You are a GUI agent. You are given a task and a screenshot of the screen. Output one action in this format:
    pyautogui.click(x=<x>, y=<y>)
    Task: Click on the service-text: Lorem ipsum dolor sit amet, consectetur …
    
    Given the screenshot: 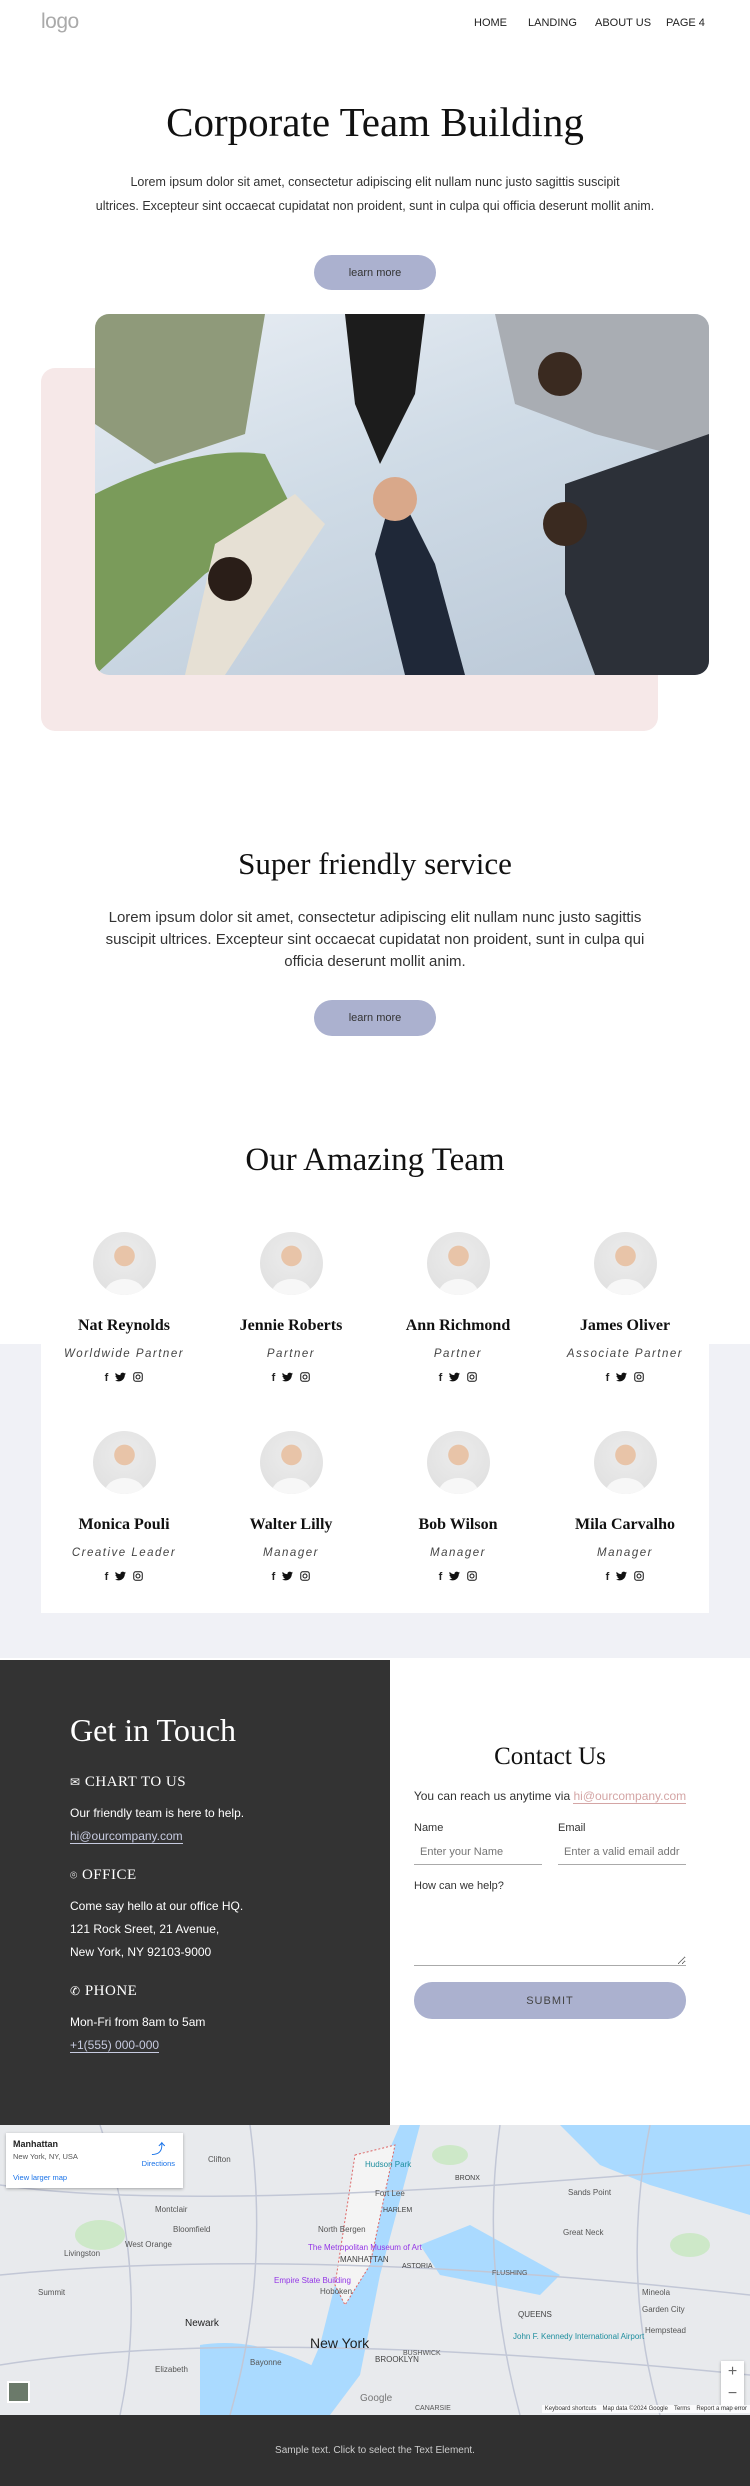 What is the action you would take?
    pyautogui.click(x=375, y=940)
    